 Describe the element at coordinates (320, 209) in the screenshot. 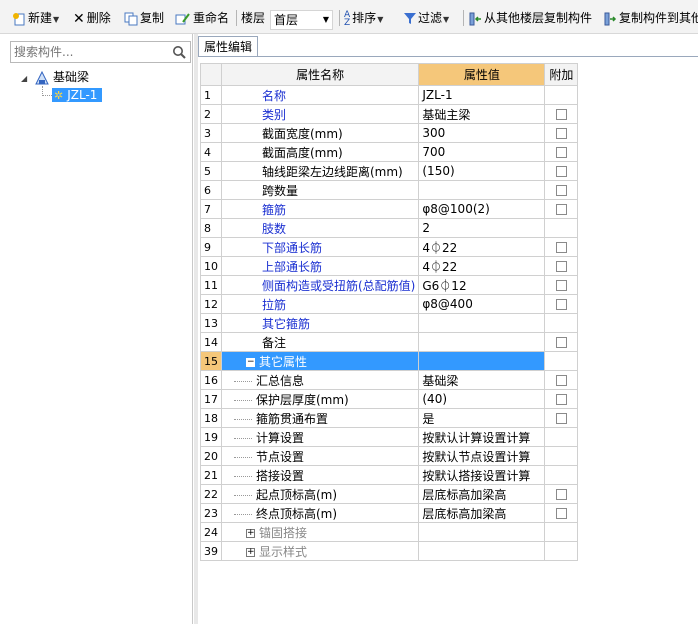

I see `property-name-cell: 箍筋` at that location.